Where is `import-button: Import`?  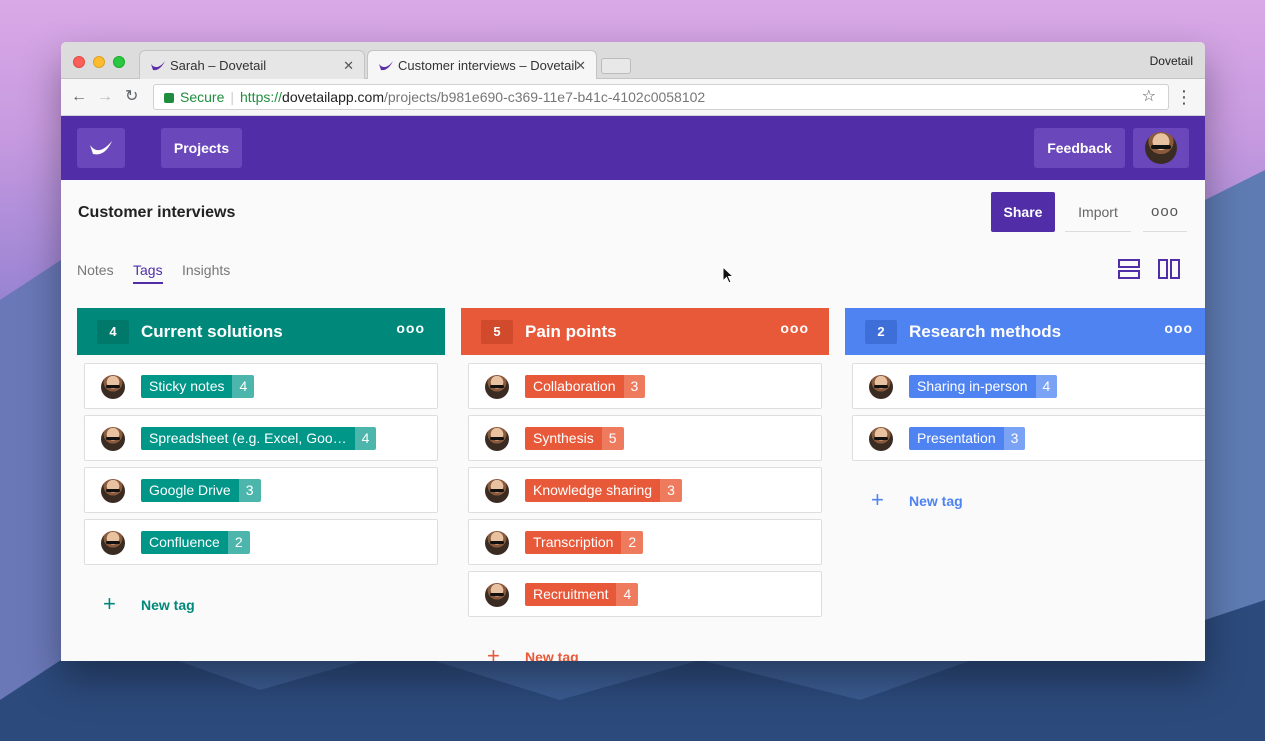 import-button: Import is located at coordinates (1098, 212).